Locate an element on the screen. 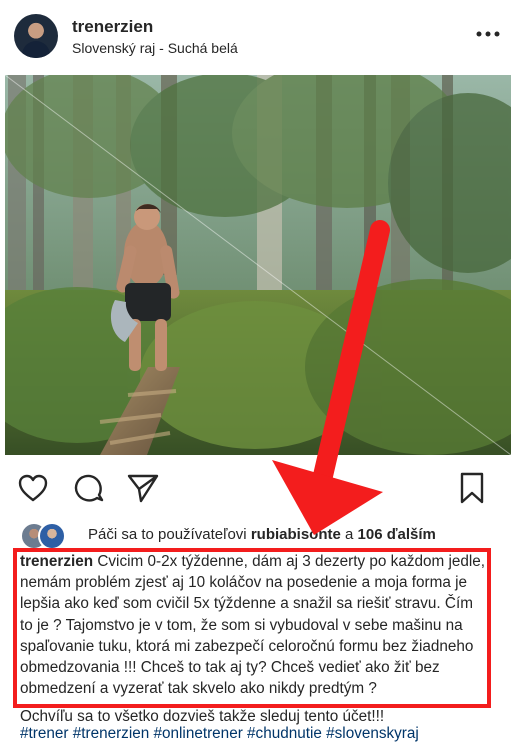 Image resolution: width=516 pixels, height=750 pixels. liker-avatars is located at coordinates (48, 535).